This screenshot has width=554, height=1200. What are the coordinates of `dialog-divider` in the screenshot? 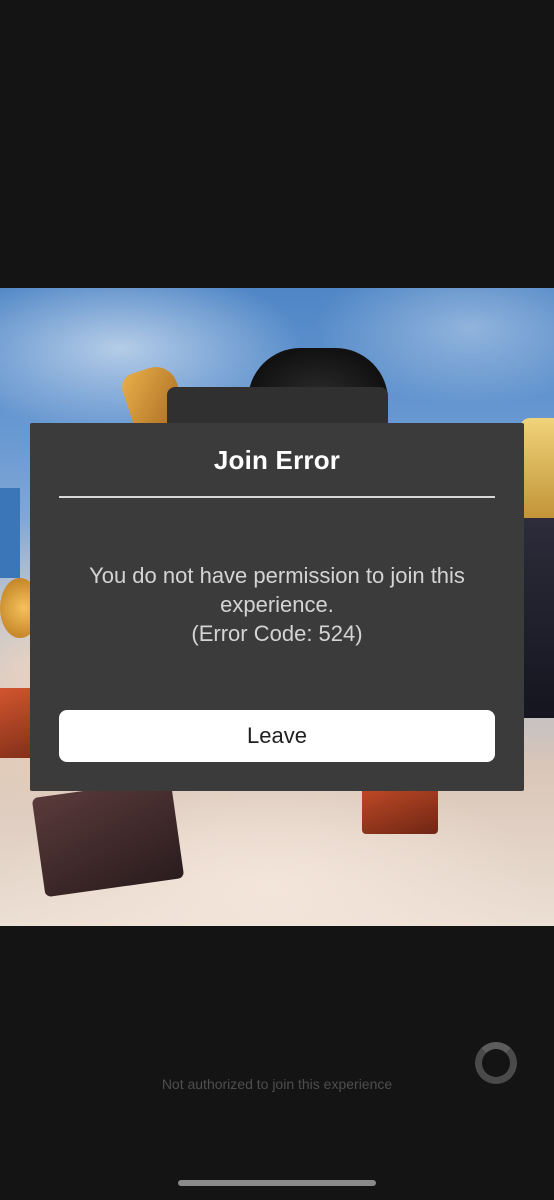 It's located at (277, 497).